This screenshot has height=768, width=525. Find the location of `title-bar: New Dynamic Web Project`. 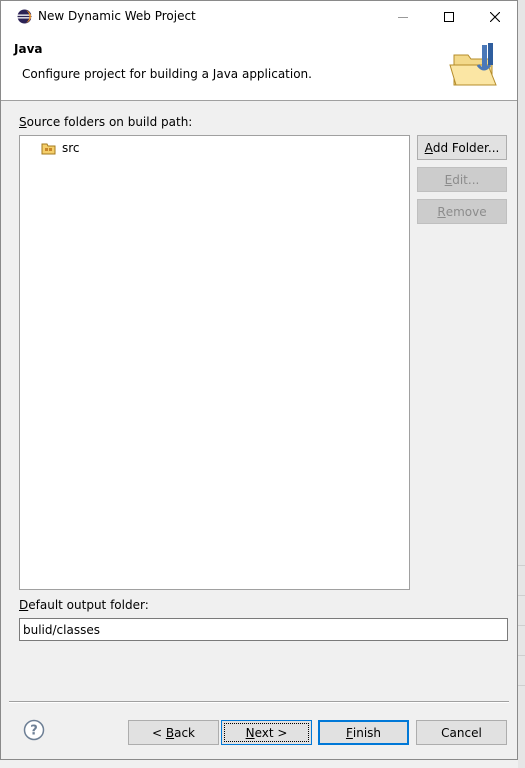

title-bar: New Dynamic Web Project is located at coordinates (259, 16).